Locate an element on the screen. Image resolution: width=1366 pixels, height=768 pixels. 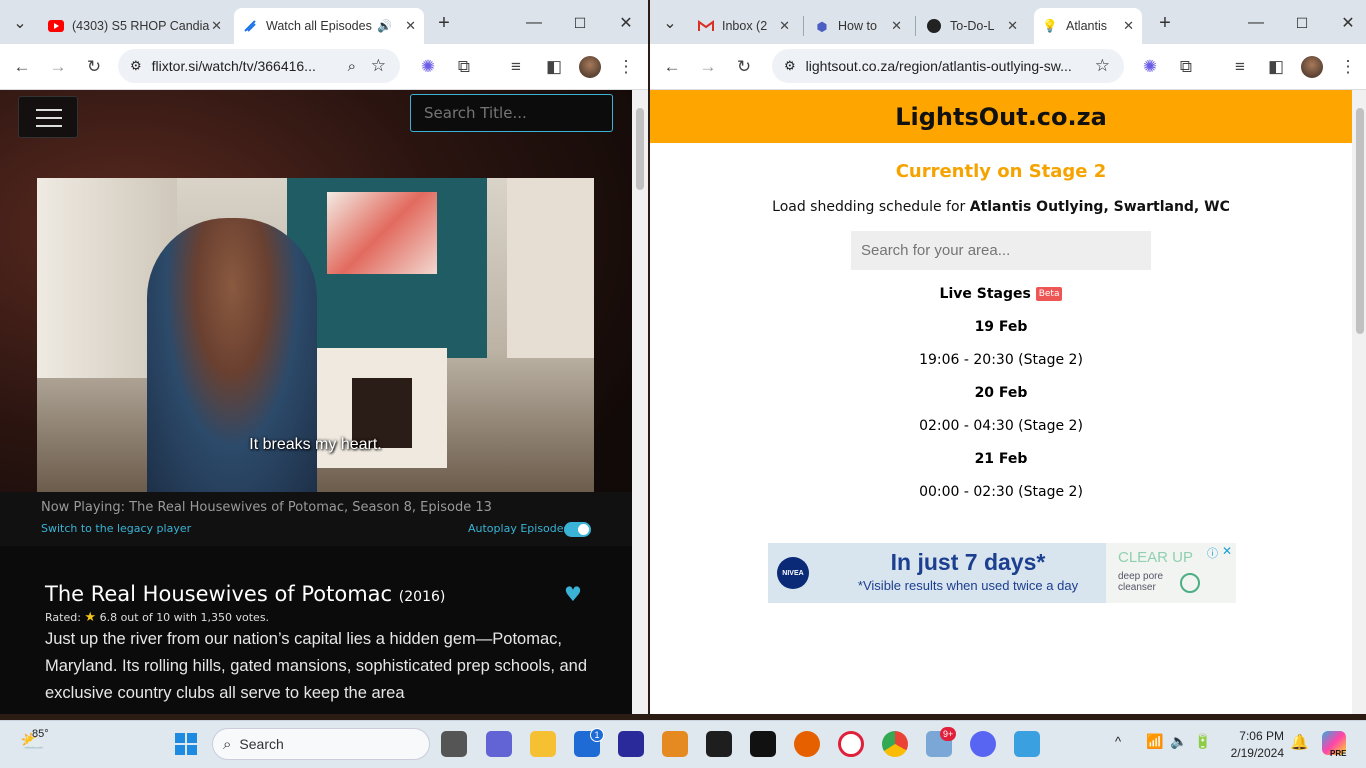
ad-info-icon: ⓘ is located at coordinates (1212, 553).